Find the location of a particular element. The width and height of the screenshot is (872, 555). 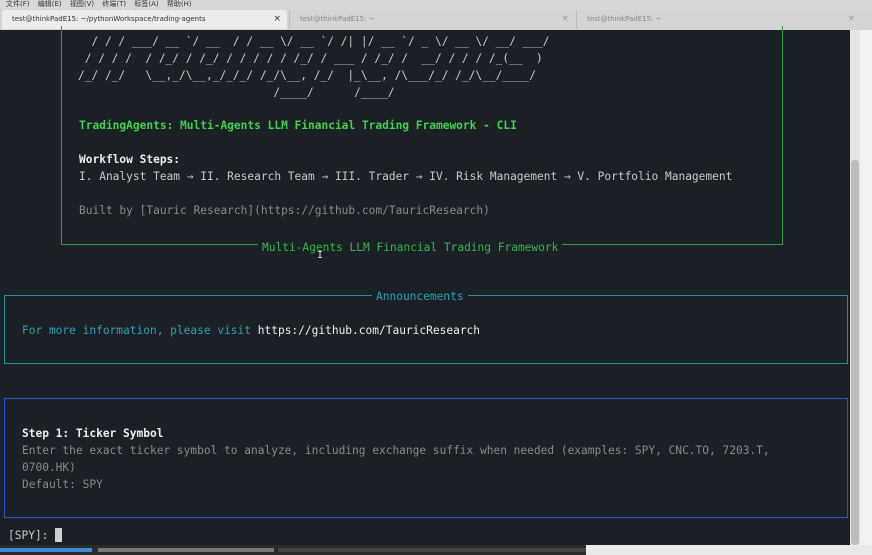

menu-view: 视图(V) is located at coordinates (82, 4).